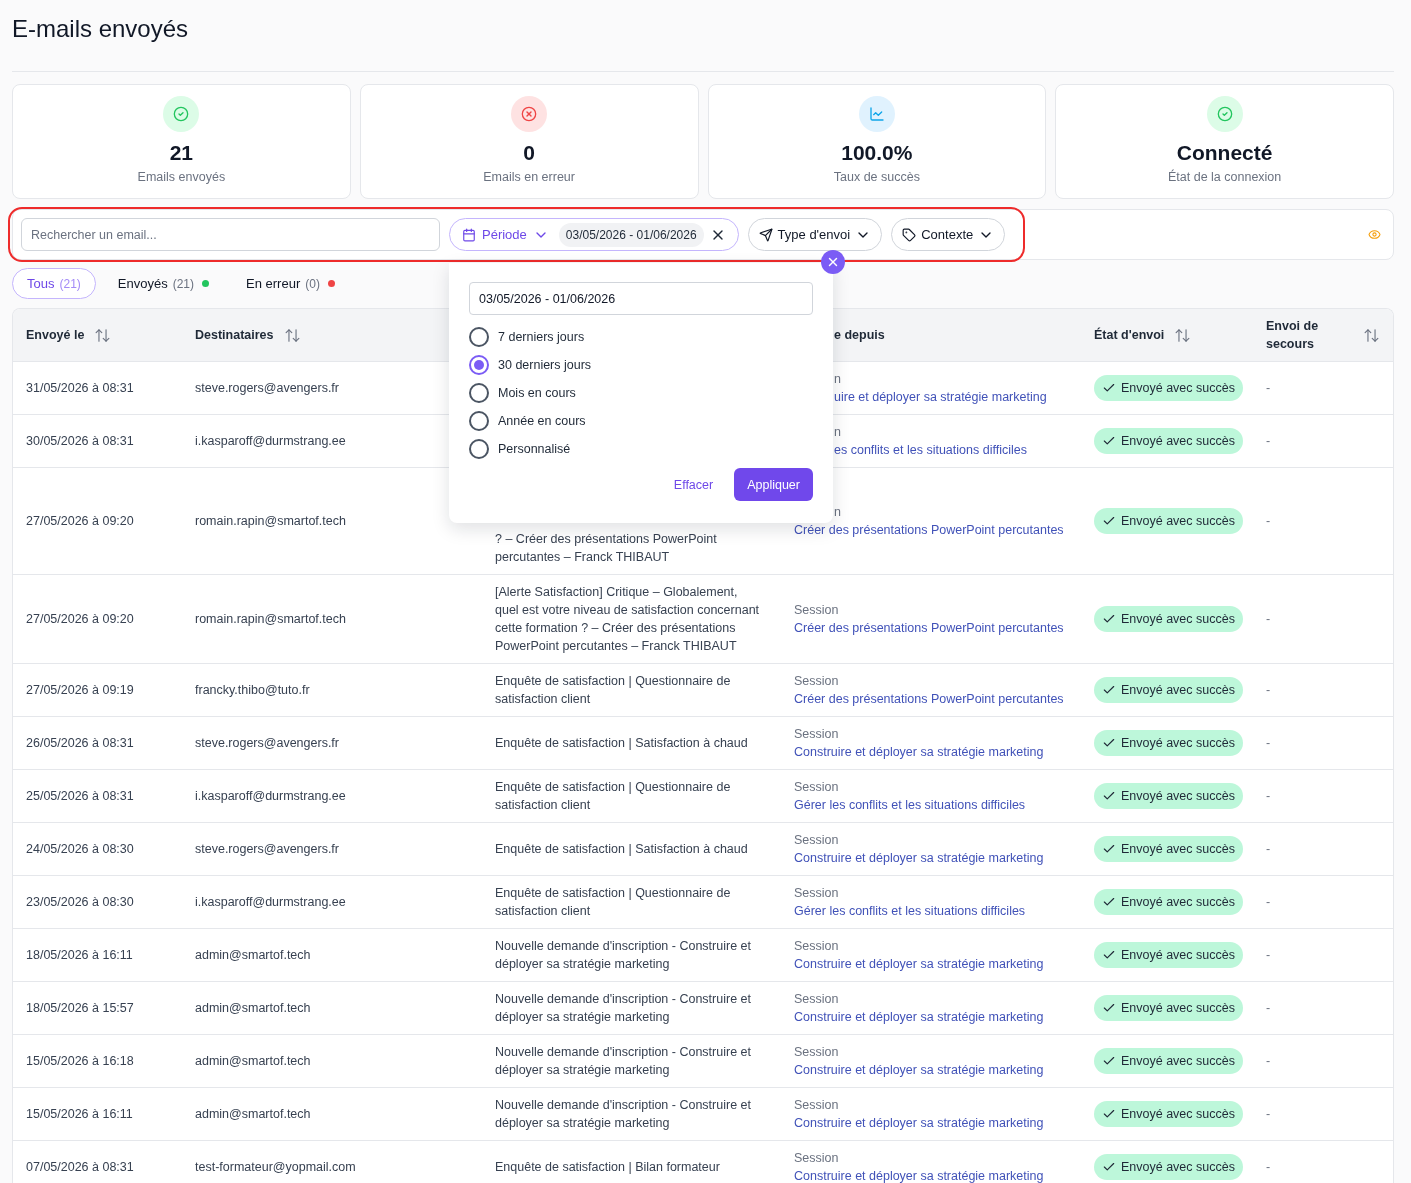 The width and height of the screenshot is (1411, 1183). I want to click on subject-cell-text: Enquête de satisfaction | Questionnaire de satisfaction client, so click(613, 690).